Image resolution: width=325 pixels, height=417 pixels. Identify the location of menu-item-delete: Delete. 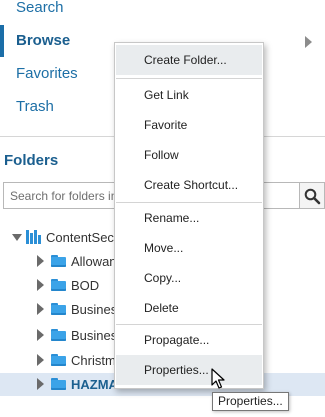
(189, 308).